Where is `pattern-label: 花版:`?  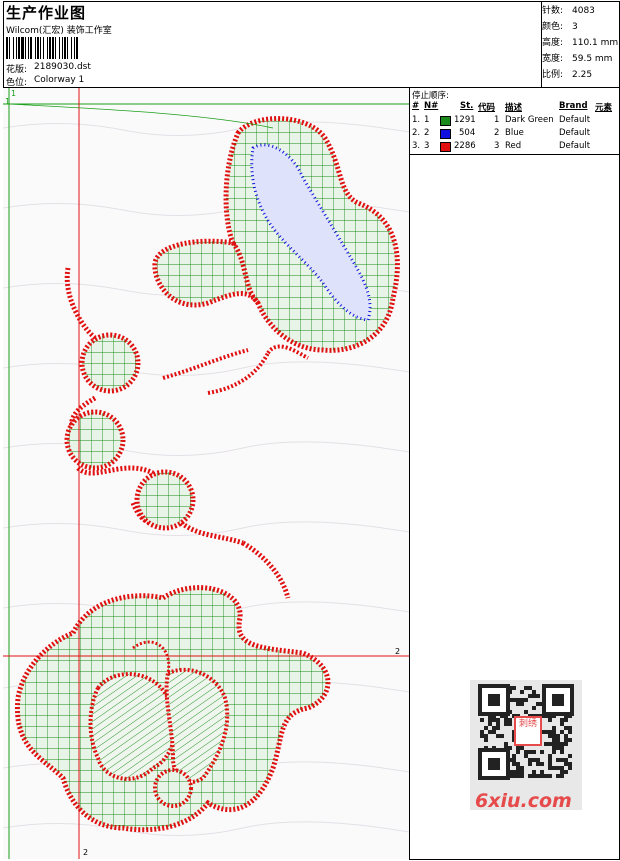
pattern-label: 花版: is located at coordinates (17, 70).